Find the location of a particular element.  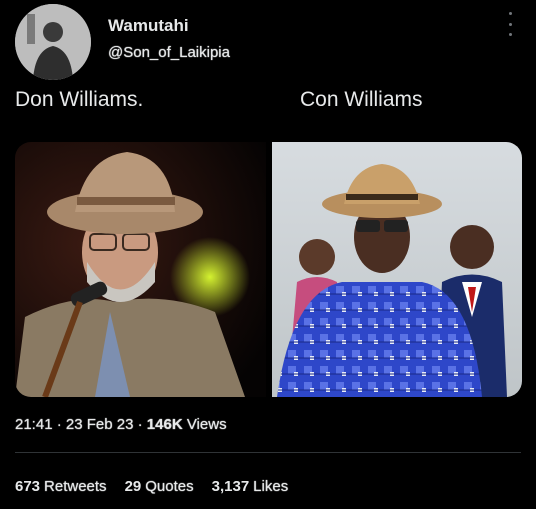

avatar is located at coordinates (53, 42).